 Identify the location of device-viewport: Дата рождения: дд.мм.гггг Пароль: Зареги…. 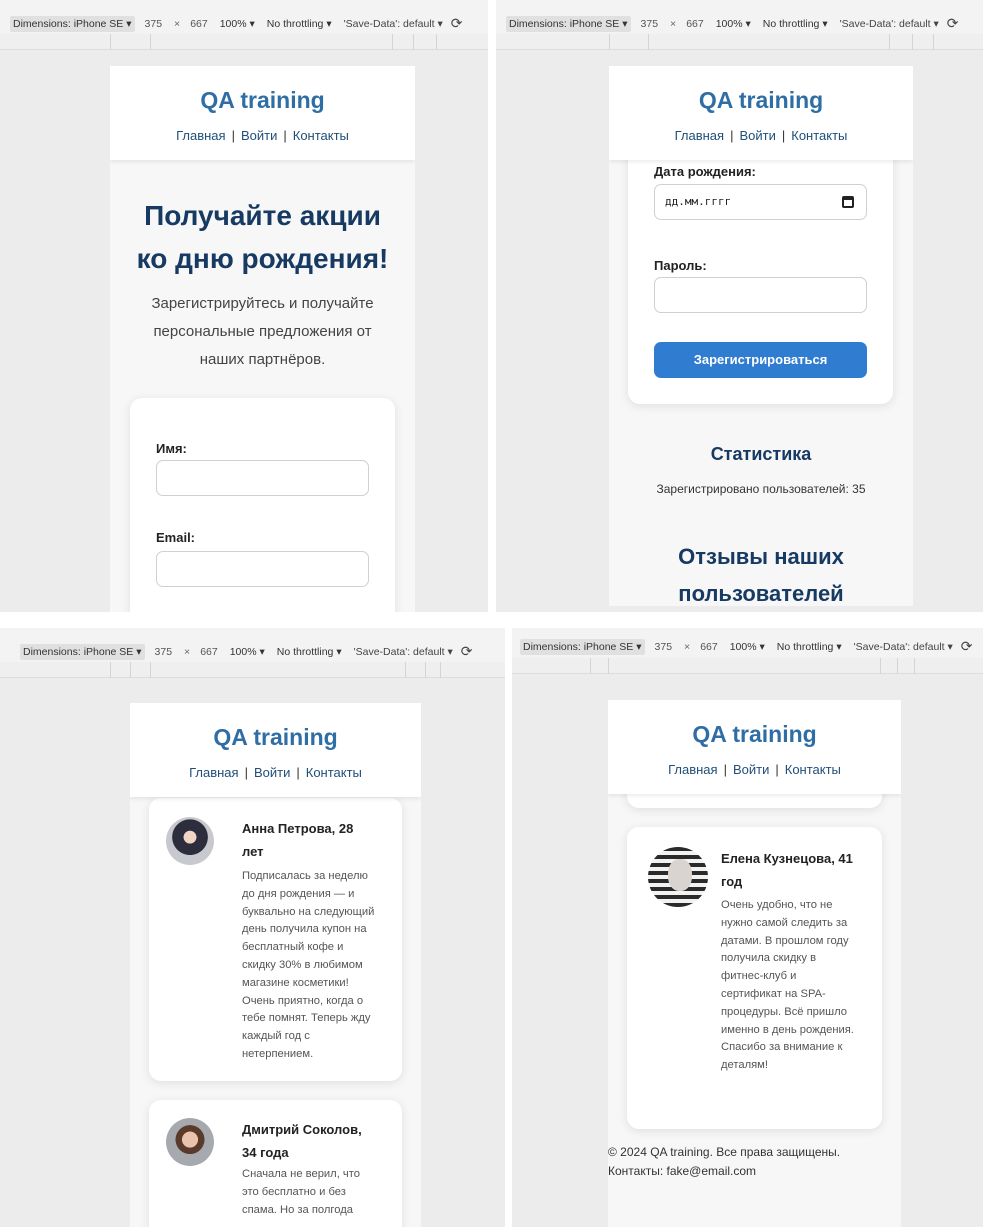
(761, 336).